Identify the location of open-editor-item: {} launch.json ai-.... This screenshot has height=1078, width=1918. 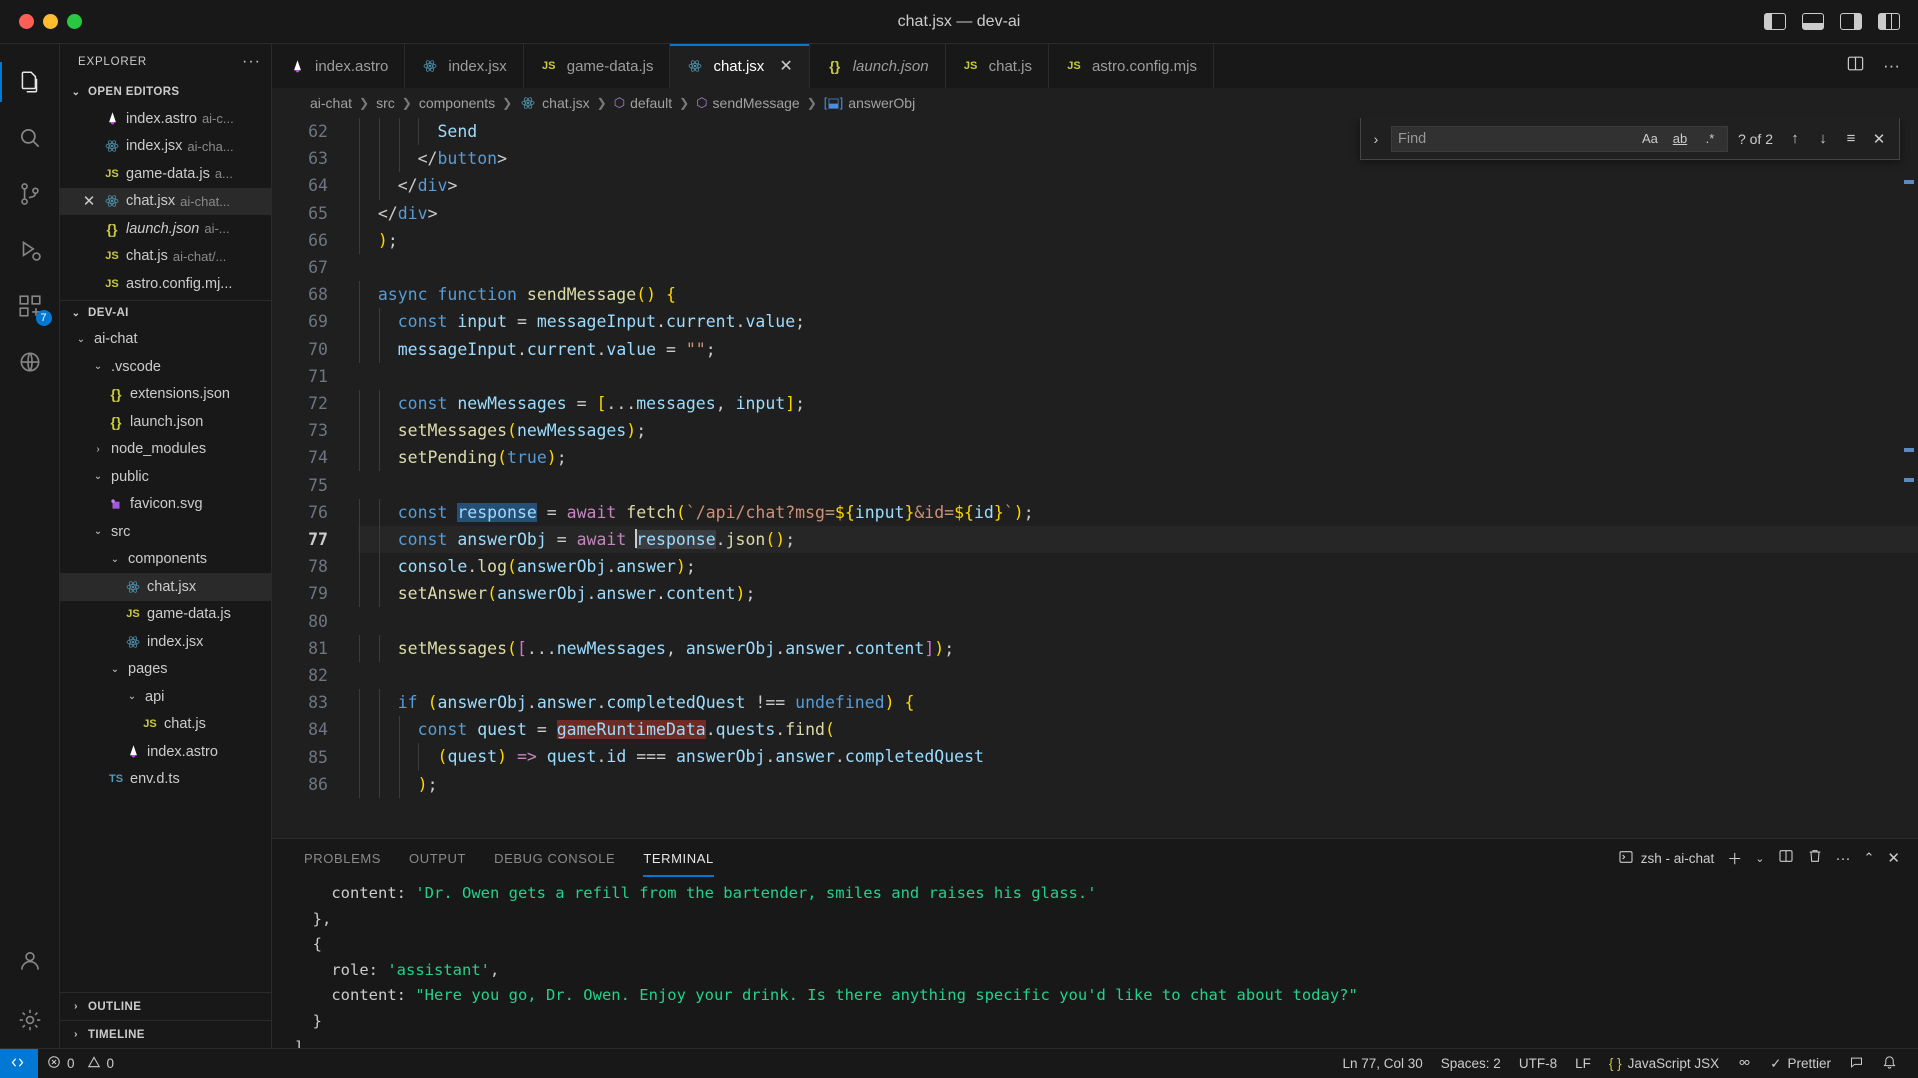
(165, 229).